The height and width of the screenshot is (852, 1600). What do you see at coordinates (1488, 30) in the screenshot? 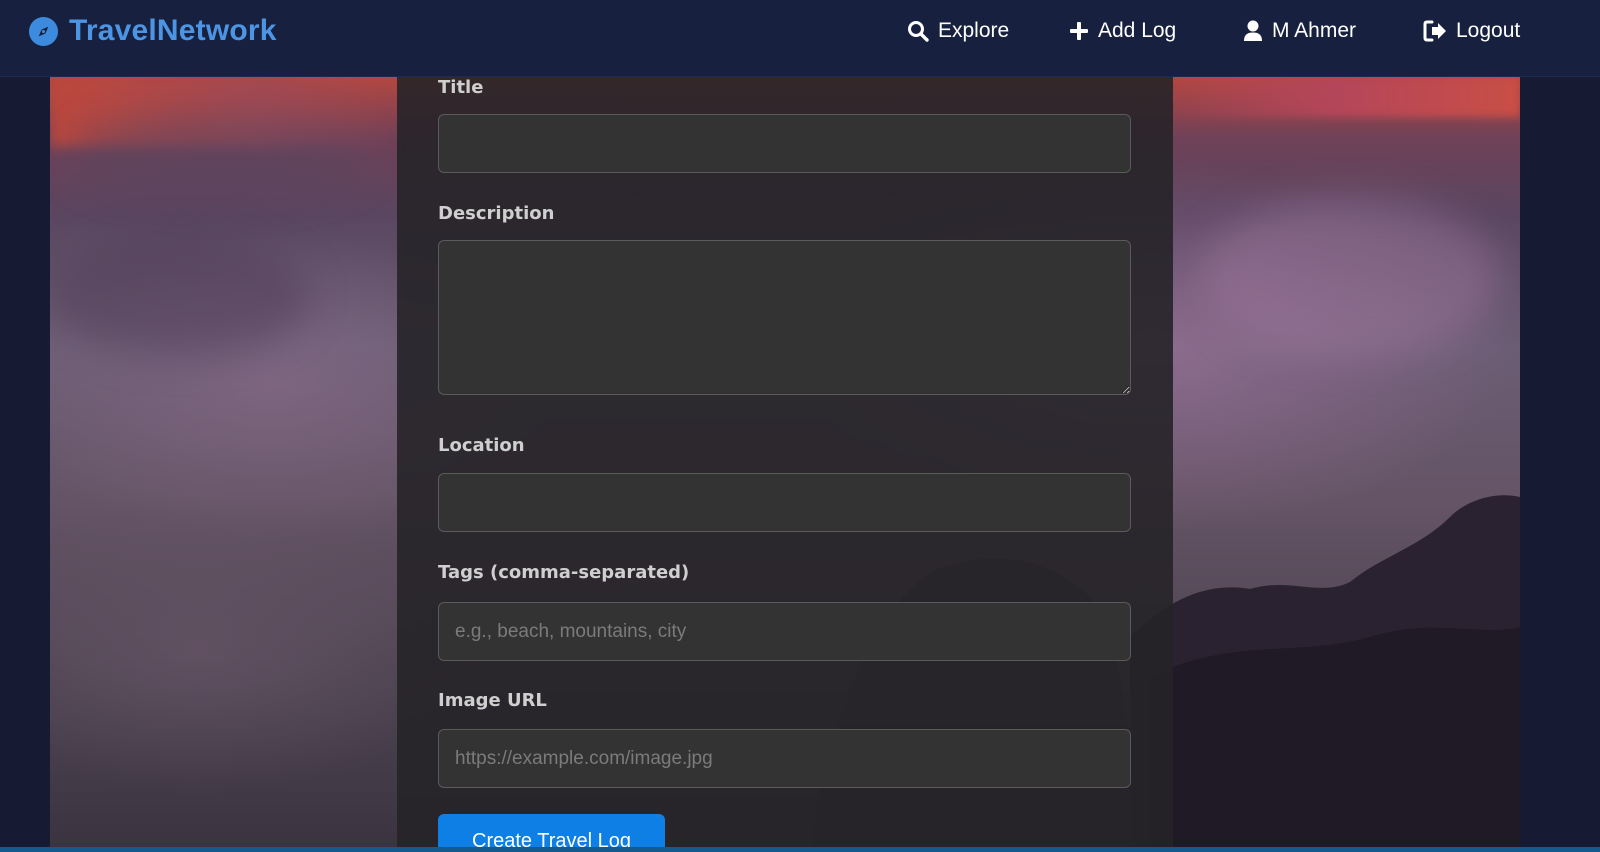
I see `nav-logout-label: Logout` at bounding box center [1488, 30].